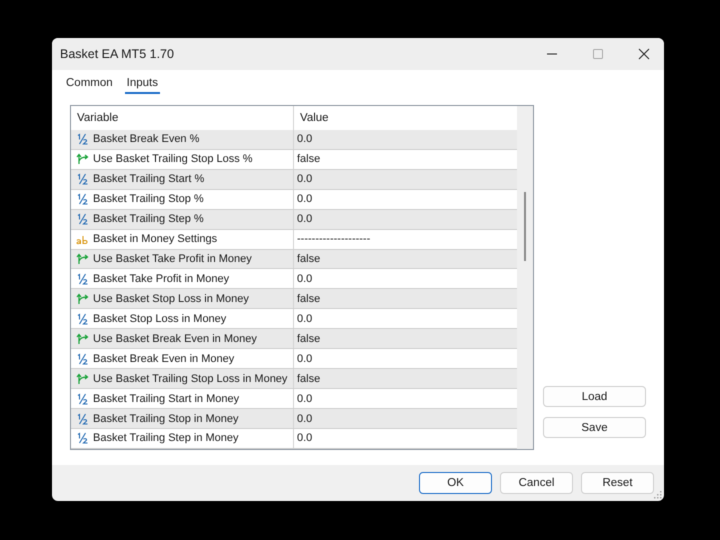 The width and height of the screenshot is (720, 540). Describe the element at coordinates (82, 239) in the screenshot. I see `text-type-icon` at that location.